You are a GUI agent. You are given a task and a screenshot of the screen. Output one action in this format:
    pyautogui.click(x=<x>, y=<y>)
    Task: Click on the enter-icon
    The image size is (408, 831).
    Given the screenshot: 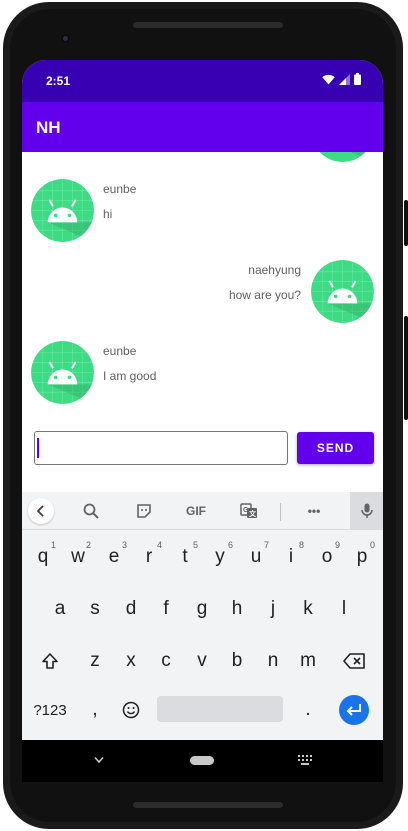 What is the action you would take?
    pyautogui.click(x=353, y=710)
    